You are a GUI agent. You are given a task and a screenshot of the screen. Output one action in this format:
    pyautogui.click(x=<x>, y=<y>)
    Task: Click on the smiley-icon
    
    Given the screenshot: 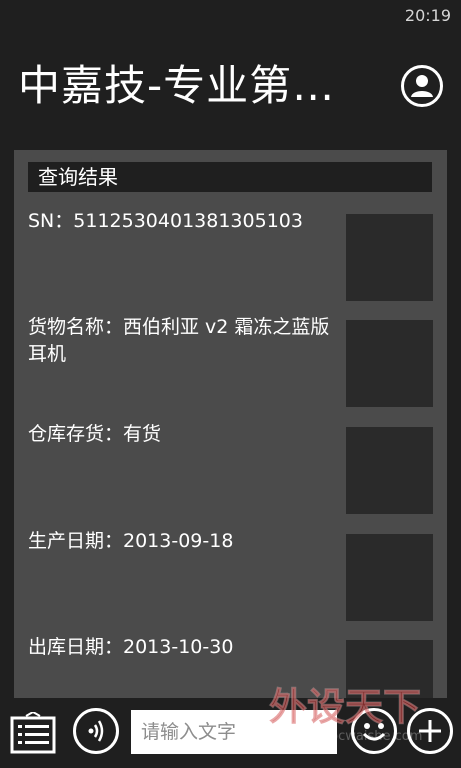 What is the action you would take?
    pyautogui.click(x=374, y=732)
    